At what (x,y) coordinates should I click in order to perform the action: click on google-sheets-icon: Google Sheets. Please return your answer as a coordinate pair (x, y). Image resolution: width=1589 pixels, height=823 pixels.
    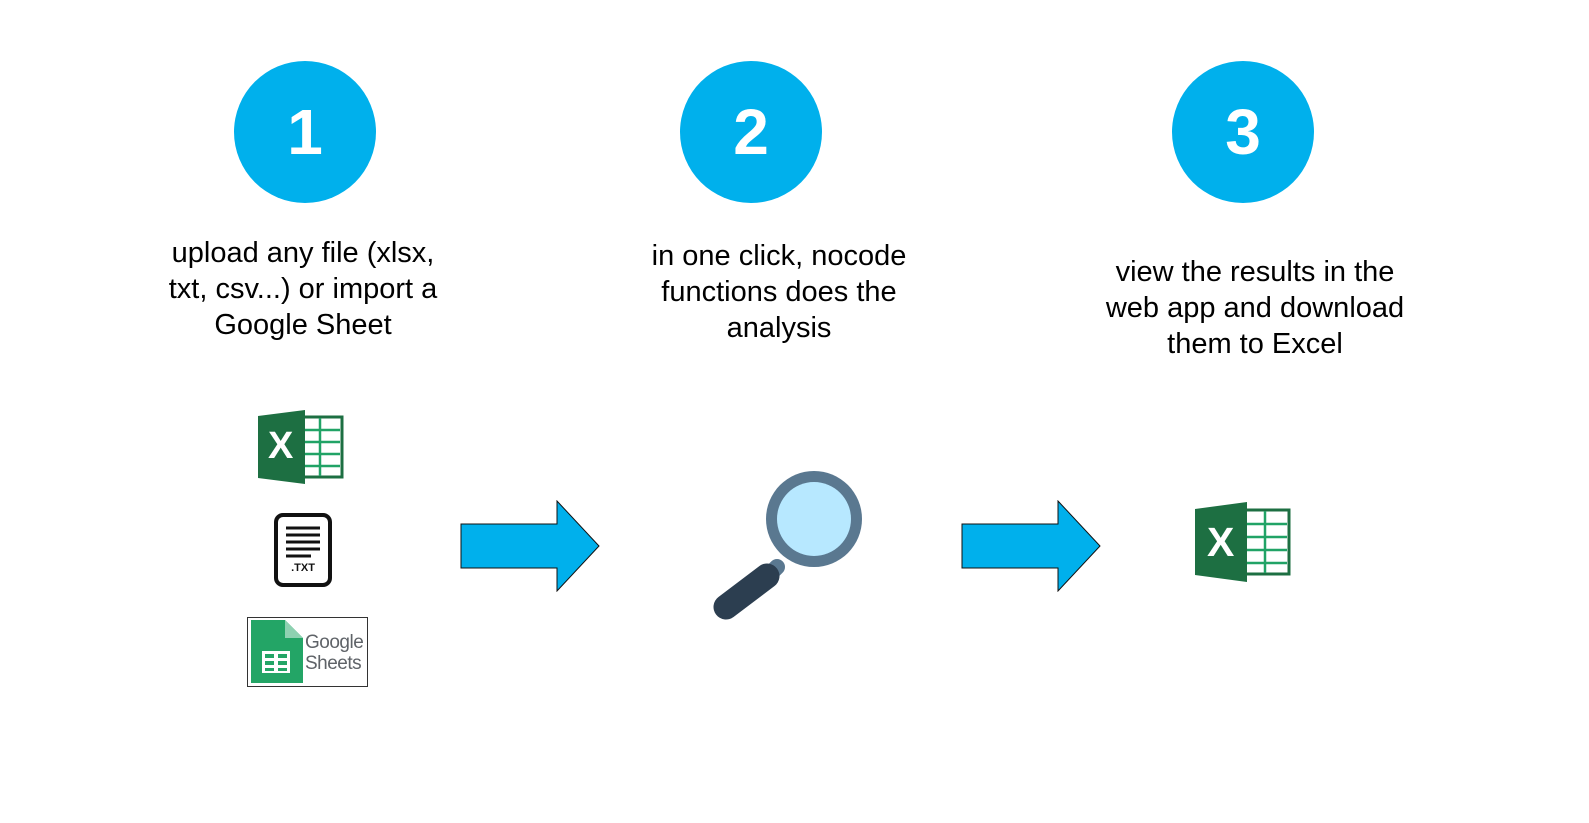
    Looking at the image, I should click on (307, 652).